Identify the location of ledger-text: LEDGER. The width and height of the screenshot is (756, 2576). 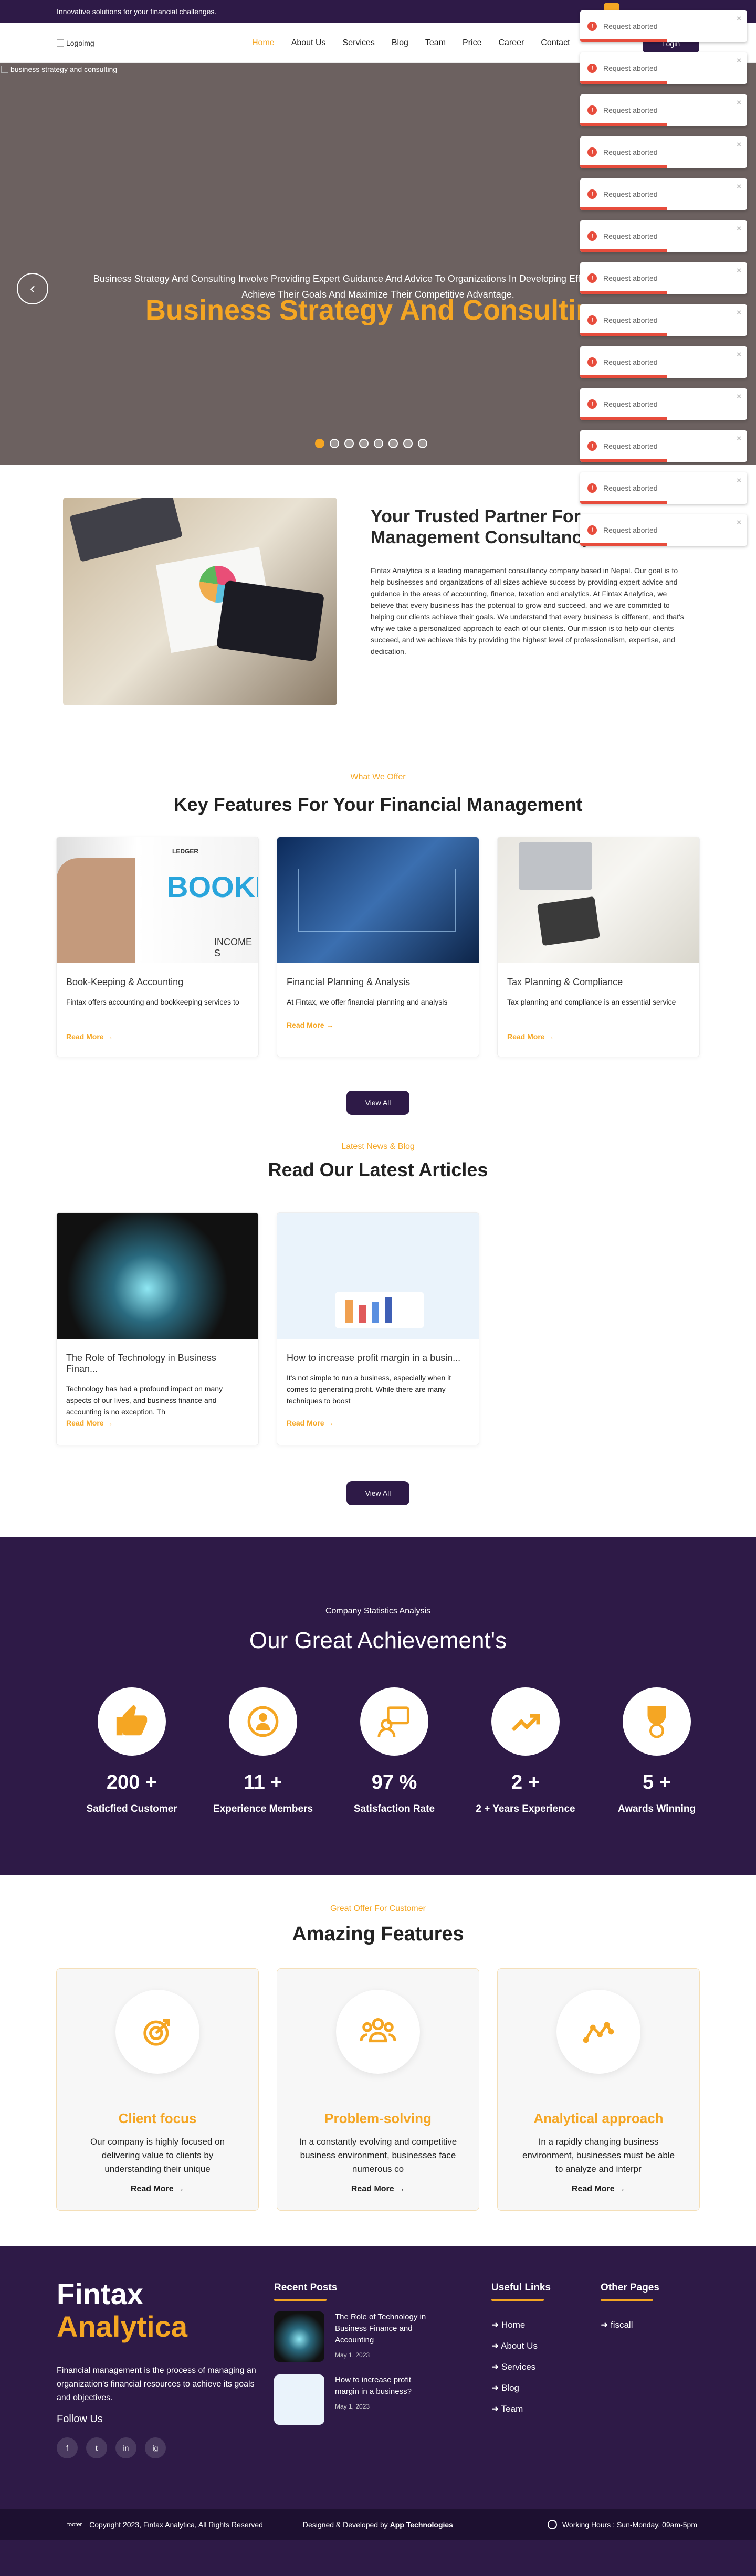
(185, 851).